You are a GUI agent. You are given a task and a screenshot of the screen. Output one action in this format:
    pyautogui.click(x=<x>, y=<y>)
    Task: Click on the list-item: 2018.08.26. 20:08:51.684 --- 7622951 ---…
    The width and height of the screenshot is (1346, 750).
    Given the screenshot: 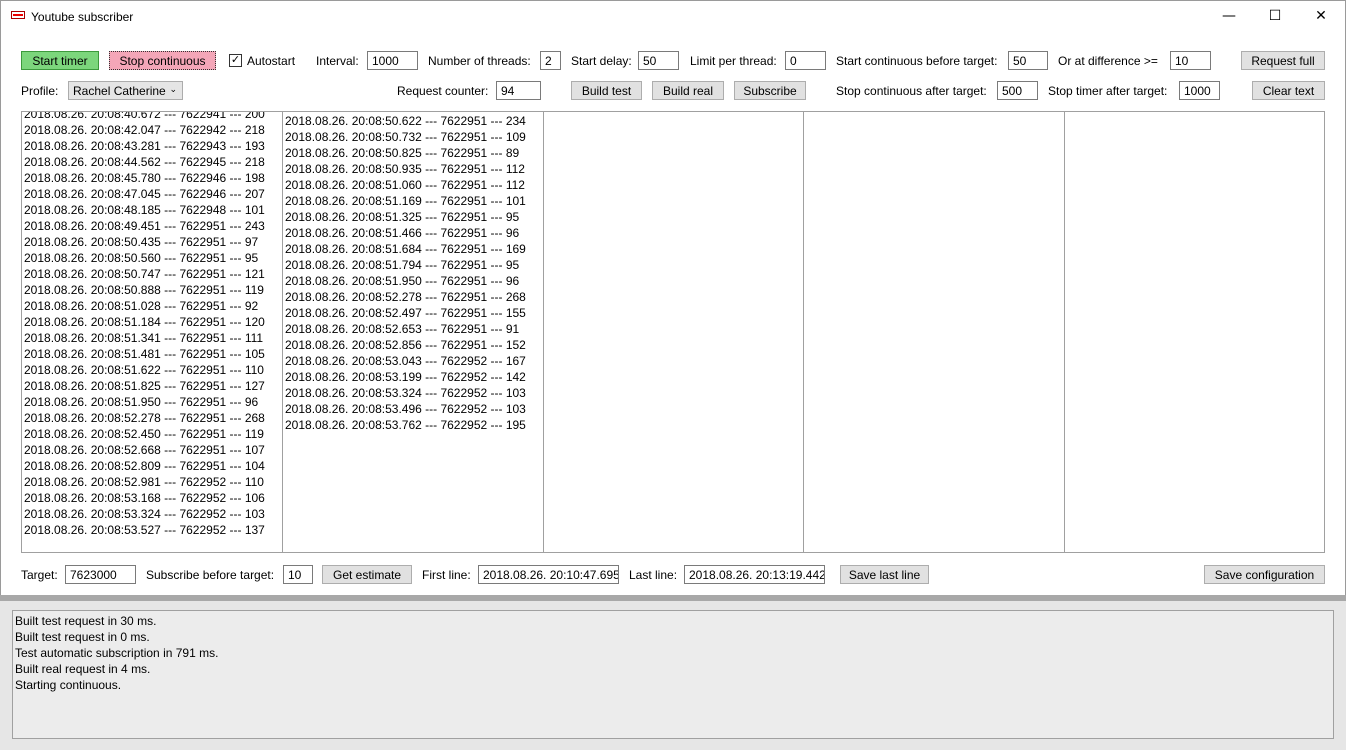 What is the action you would take?
    pyautogui.click(x=405, y=249)
    